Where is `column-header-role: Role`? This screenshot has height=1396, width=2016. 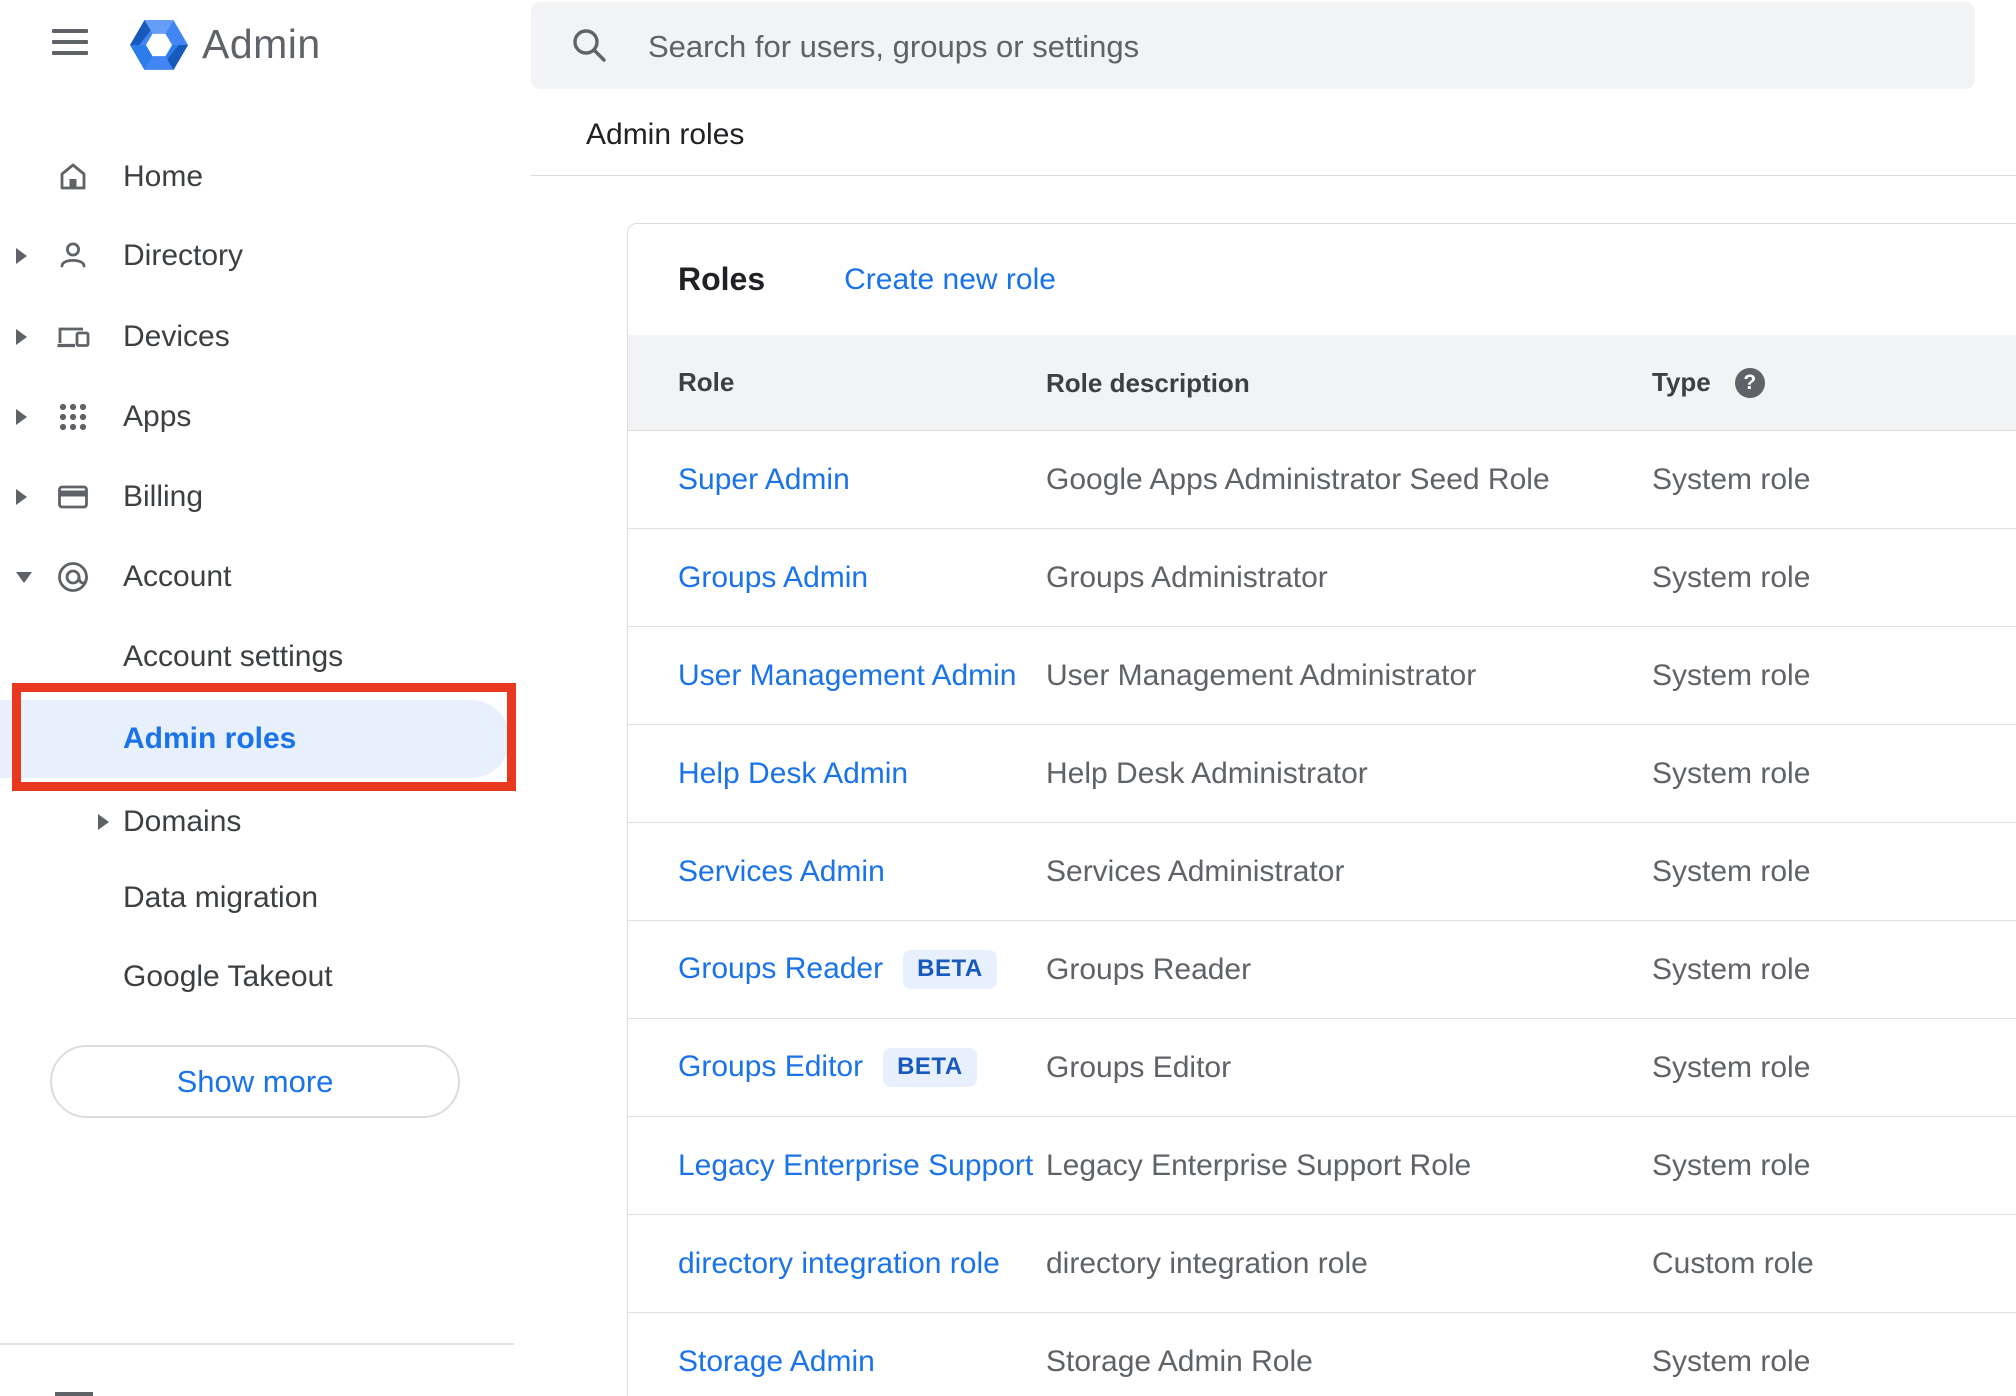
column-header-role: Role is located at coordinates (706, 382).